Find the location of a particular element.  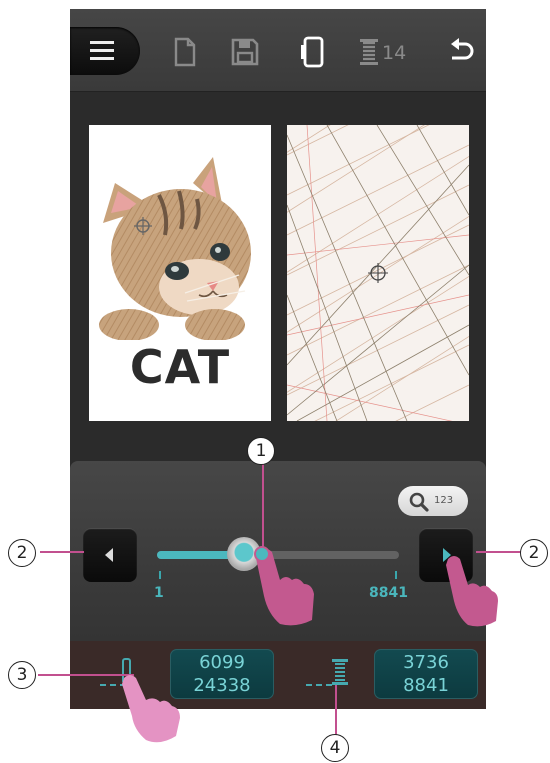

callout-color: 4 is located at coordinates (335, 748).